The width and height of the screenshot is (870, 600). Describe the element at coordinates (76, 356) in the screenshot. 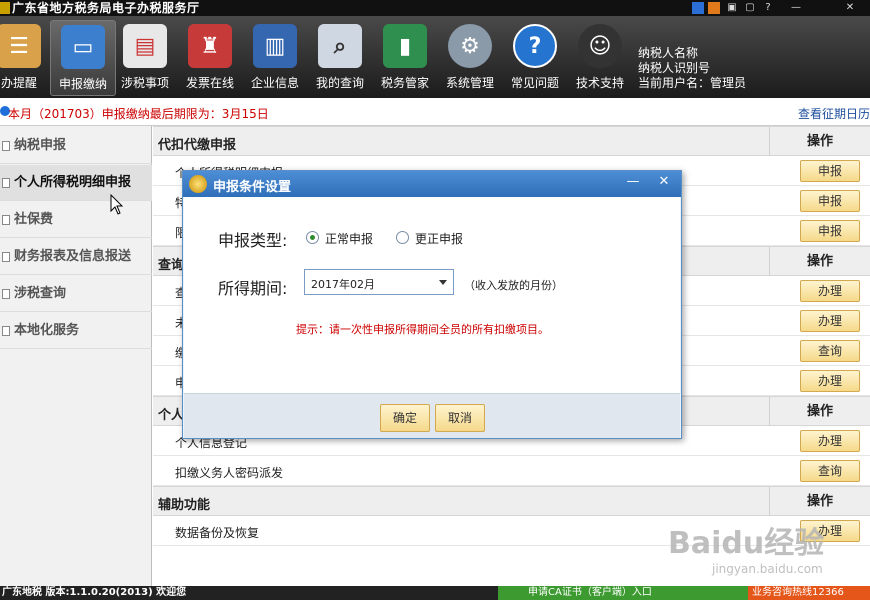

I see `sidebar: 纳税申报 个人所得税明细申报 社保费 财务报表及信息报送 涉税查询 本地化服务` at that location.